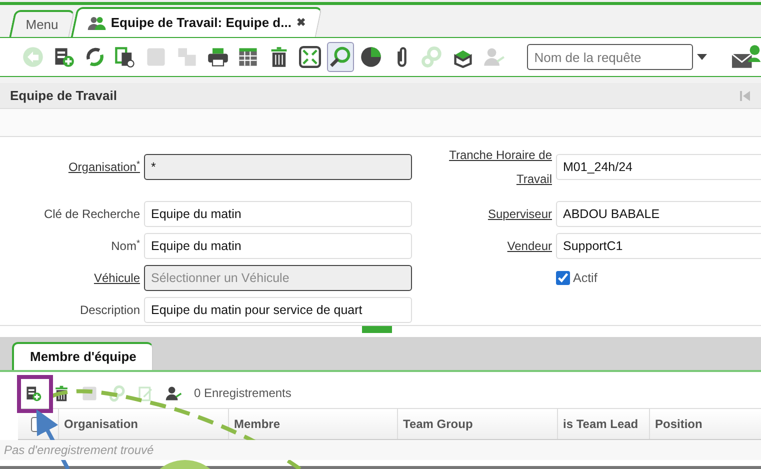 This screenshot has height=469, width=761. What do you see at coordinates (143, 424) in the screenshot?
I see `column-header: Organisation` at bounding box center [143, 424].